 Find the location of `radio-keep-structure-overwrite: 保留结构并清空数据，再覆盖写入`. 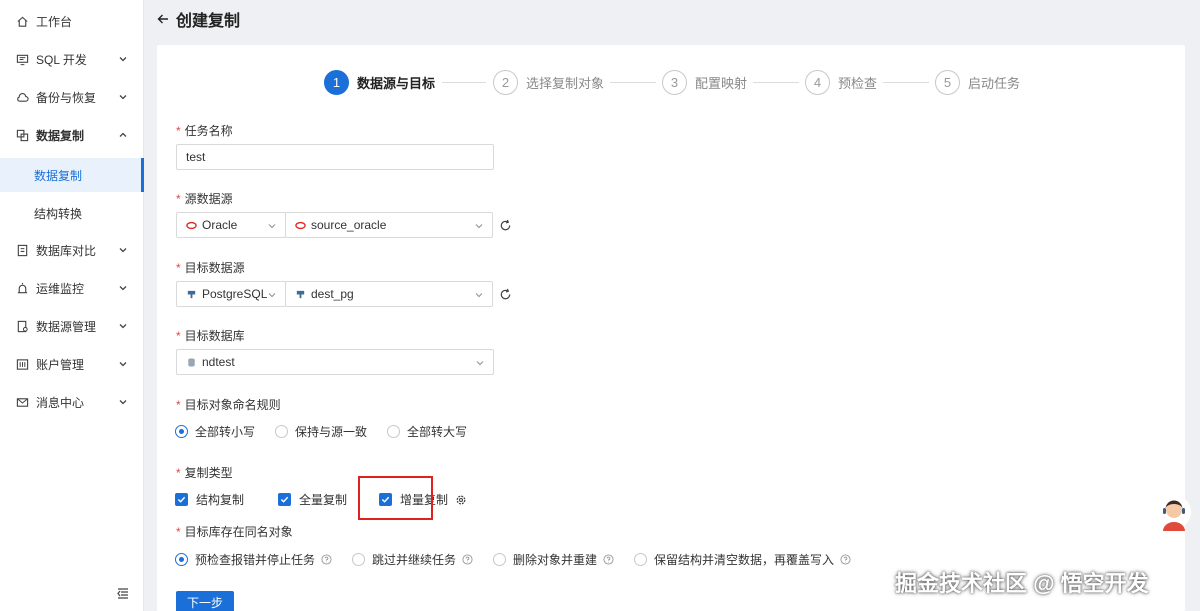

radio-keep-structure-overwrite: 保留结构并清空数据，再覆盖写入 is located at coordinates (742, 559).